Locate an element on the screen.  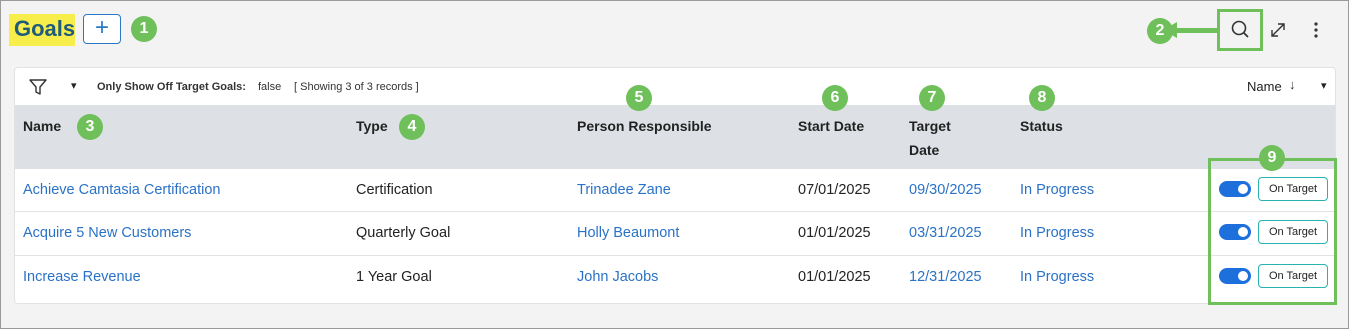
sort-label: Name is located at coordinates (1264, 86).